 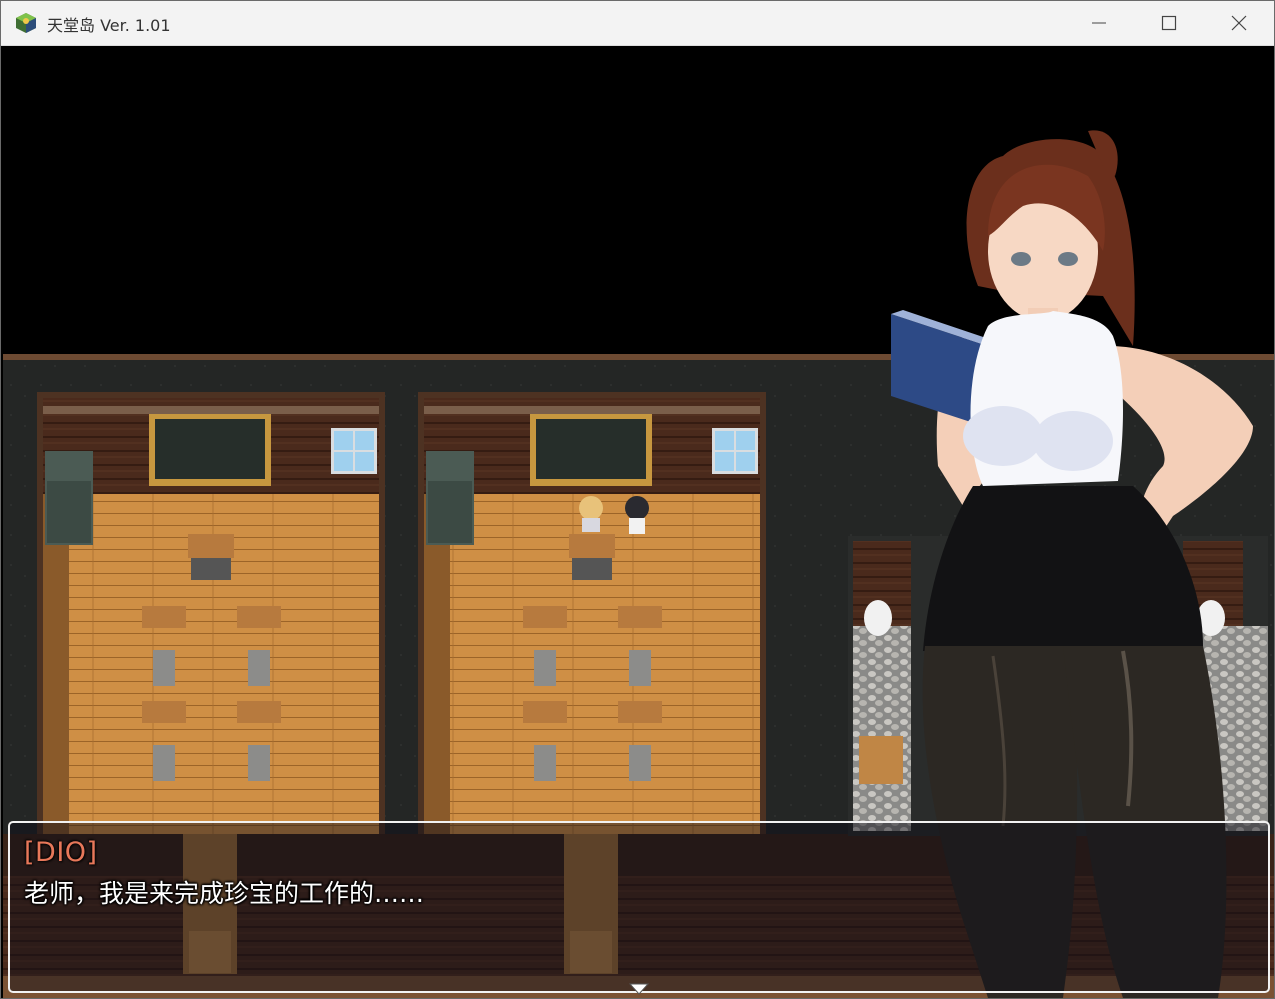 I want to click on minimize-button, so click(x=1099, y=23).